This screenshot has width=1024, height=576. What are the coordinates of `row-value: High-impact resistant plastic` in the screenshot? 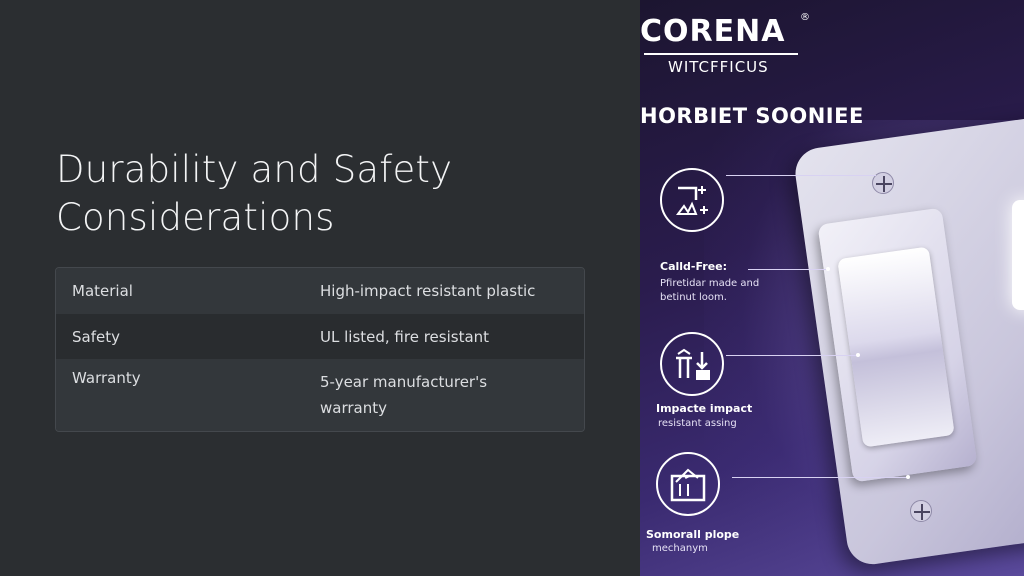 It's located at (428, 291).